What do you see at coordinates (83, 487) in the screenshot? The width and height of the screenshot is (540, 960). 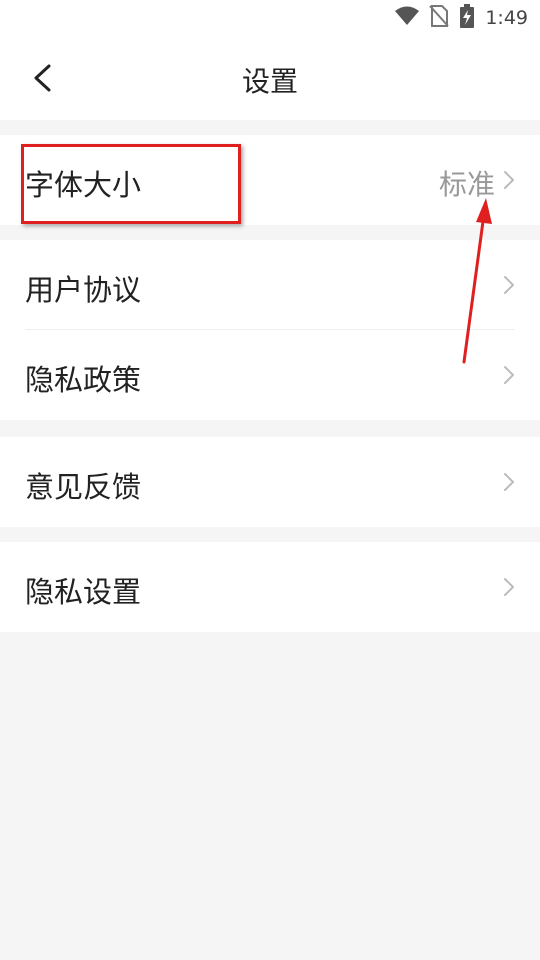 I see `feedback-label: 意见反馈` at bounding box center [83, 487].